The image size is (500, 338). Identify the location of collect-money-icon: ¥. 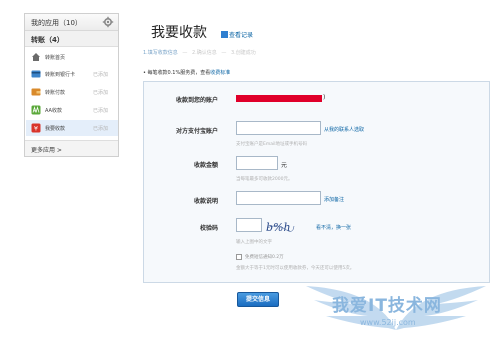
(36, 128).